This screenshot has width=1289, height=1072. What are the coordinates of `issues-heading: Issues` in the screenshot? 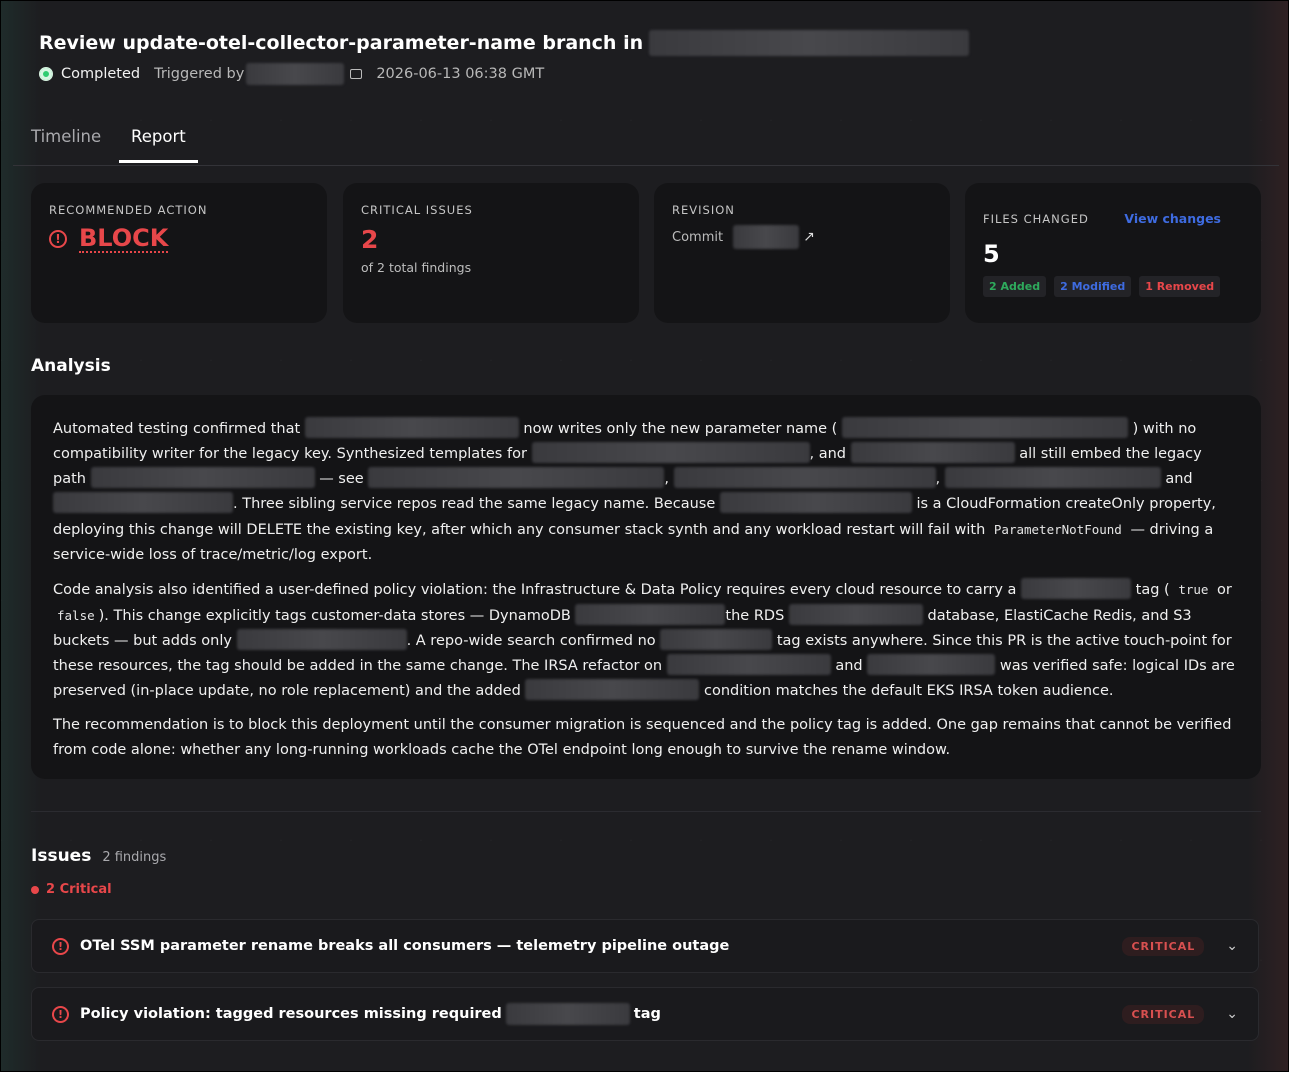 It's located at (61, 856).